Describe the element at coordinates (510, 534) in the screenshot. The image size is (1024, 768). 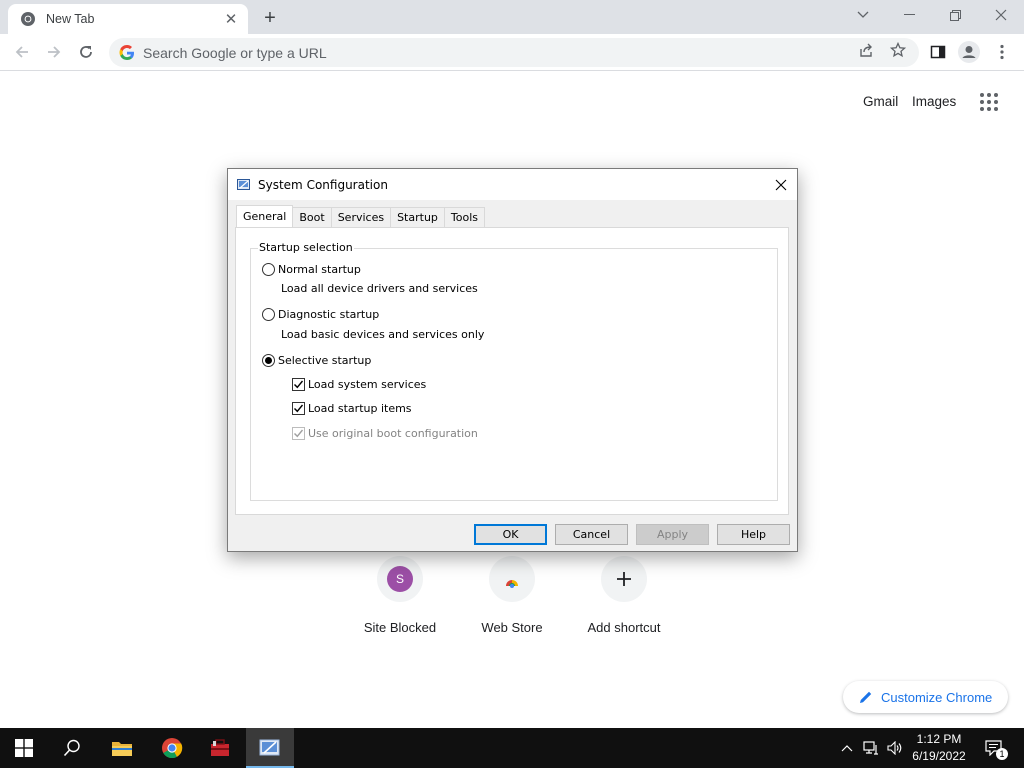
I see `ok-button: OK` at that location.